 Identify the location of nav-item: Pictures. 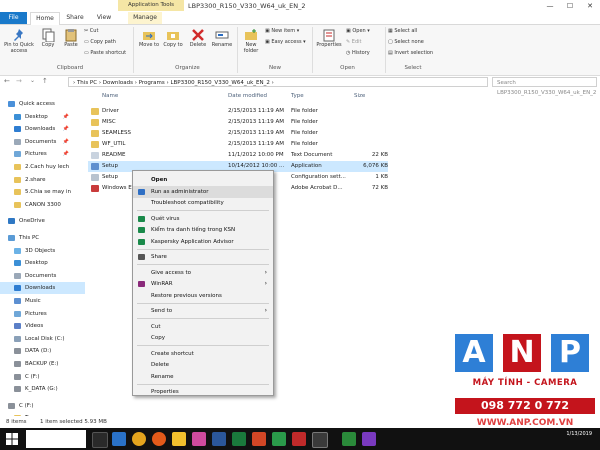
(42, 314).